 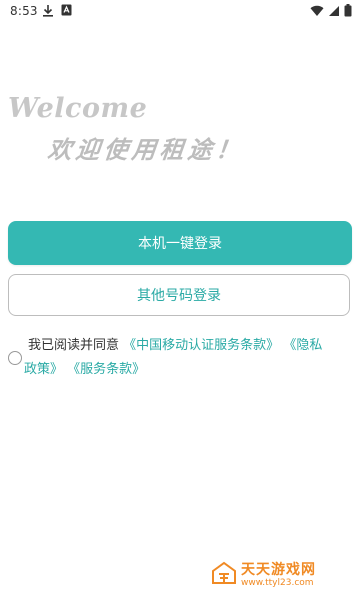 I want to click on battery-icon, so click(x=348, y=10).